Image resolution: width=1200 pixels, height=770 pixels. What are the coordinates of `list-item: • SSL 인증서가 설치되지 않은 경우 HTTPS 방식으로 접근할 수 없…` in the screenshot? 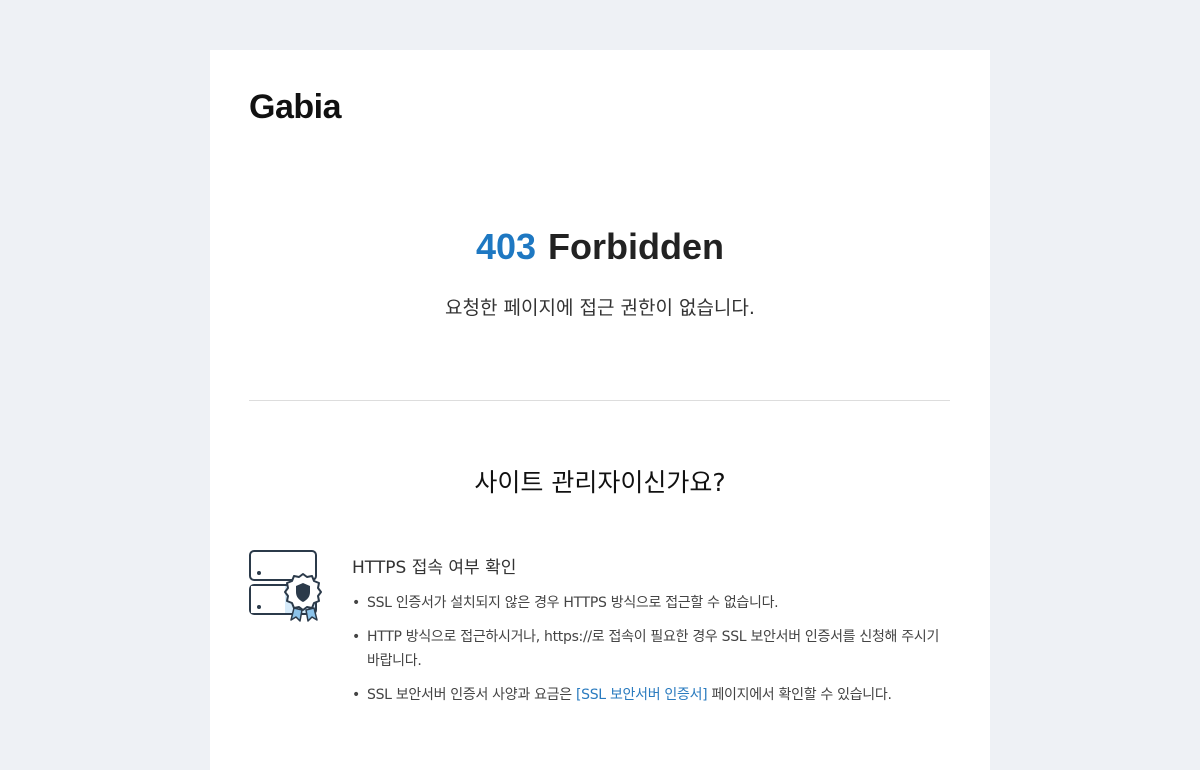 It's located at (647, 603).